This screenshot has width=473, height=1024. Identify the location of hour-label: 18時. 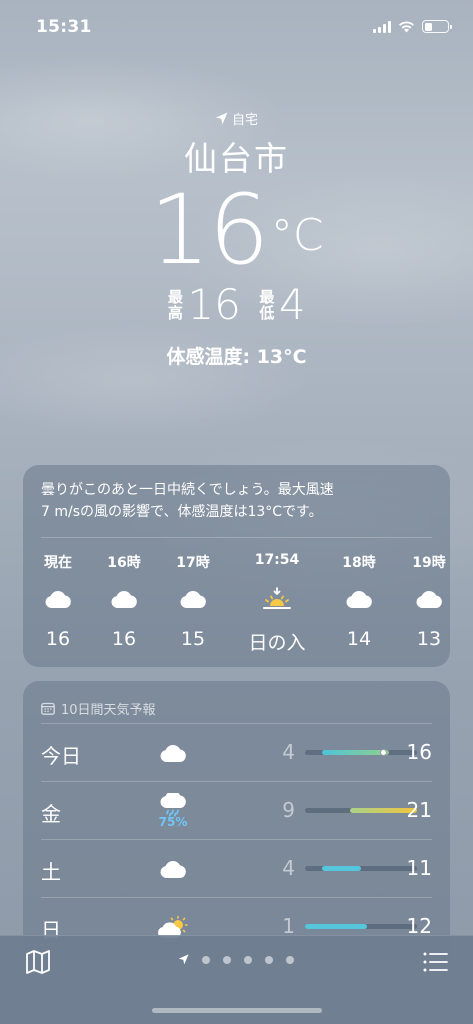
(359, 563).